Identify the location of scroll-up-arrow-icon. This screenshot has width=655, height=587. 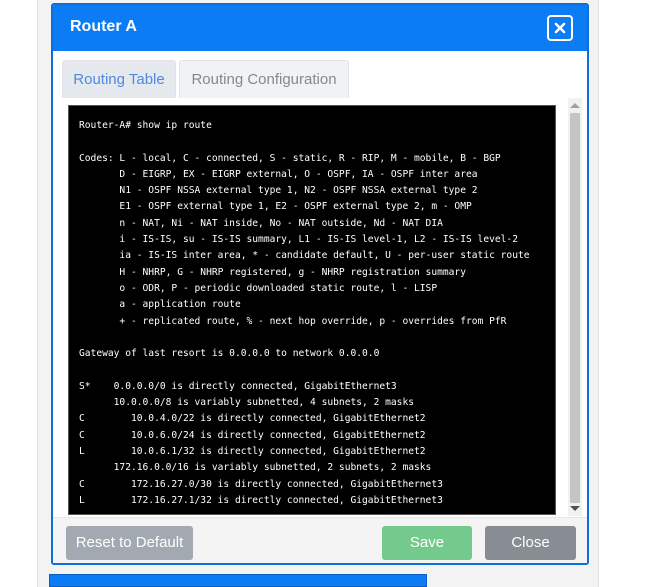
(575, 105).